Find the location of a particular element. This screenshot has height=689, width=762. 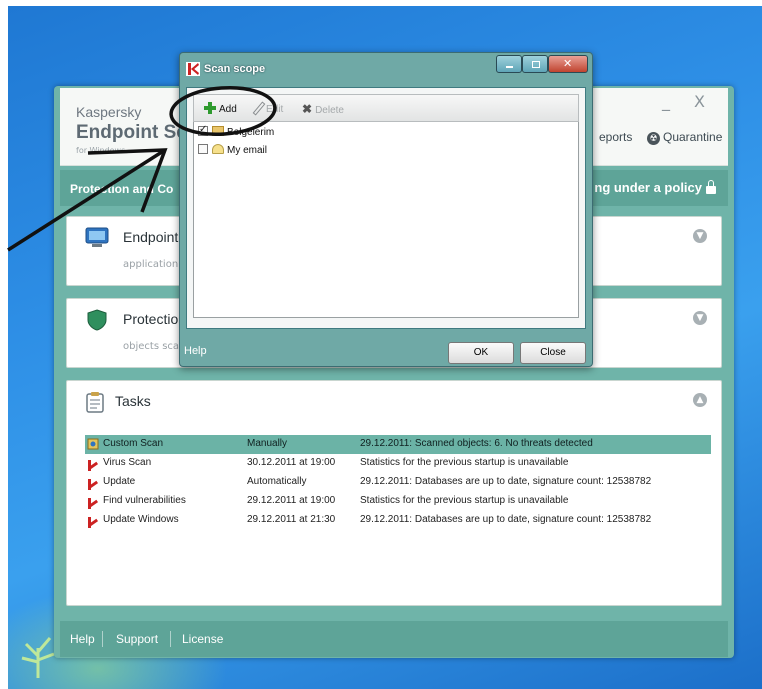

close-button: Close is located at coordinates (553, 353).